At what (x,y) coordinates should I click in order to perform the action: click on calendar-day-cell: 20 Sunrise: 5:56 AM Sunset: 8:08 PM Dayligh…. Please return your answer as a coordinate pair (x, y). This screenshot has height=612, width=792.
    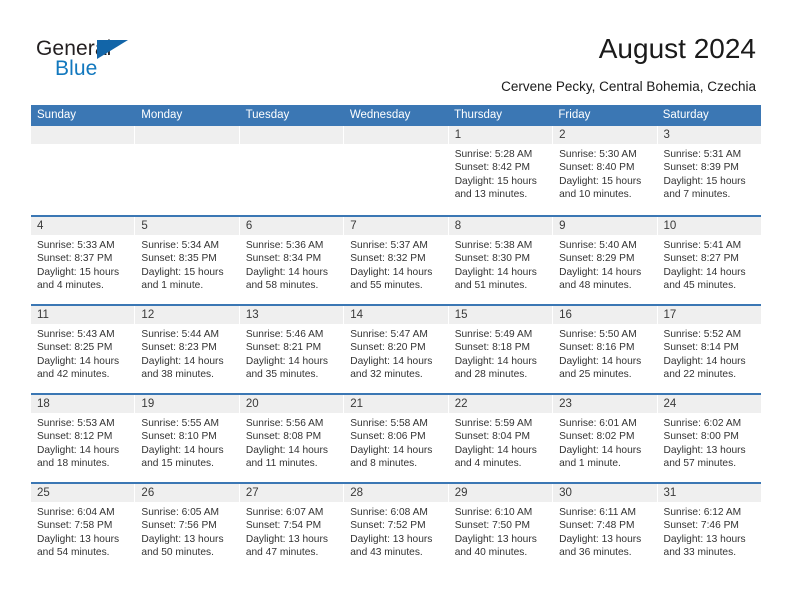
    Looking at the image, I should click on (292, 438).